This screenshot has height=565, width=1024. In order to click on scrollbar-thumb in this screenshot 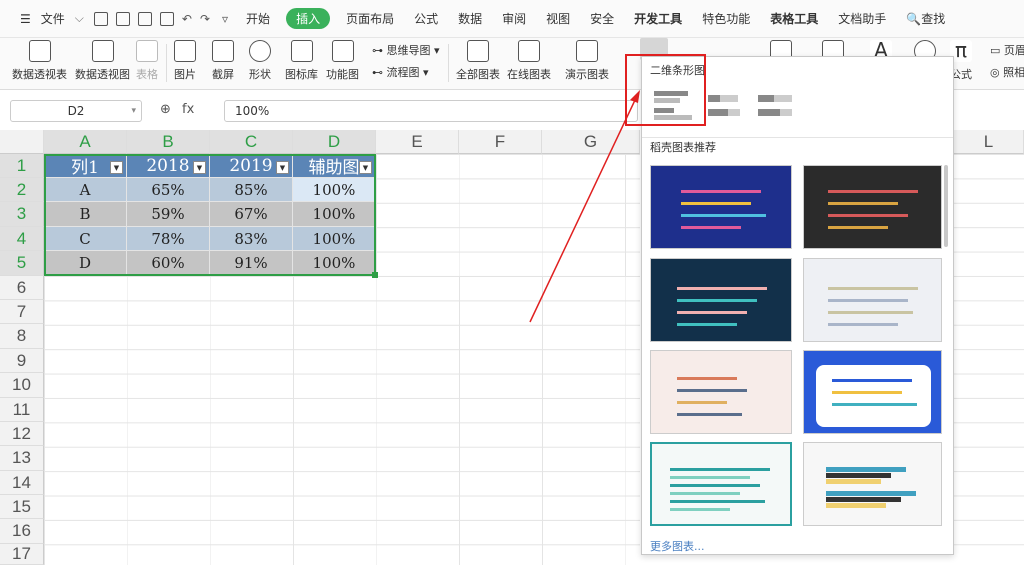, I will do `click(946, 206)`.